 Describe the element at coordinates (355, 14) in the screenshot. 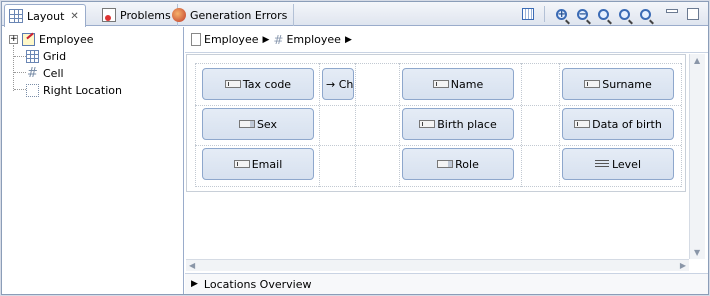

I see `tab-bar: Layout ✕ Problems Generation Errors + −` at that location.